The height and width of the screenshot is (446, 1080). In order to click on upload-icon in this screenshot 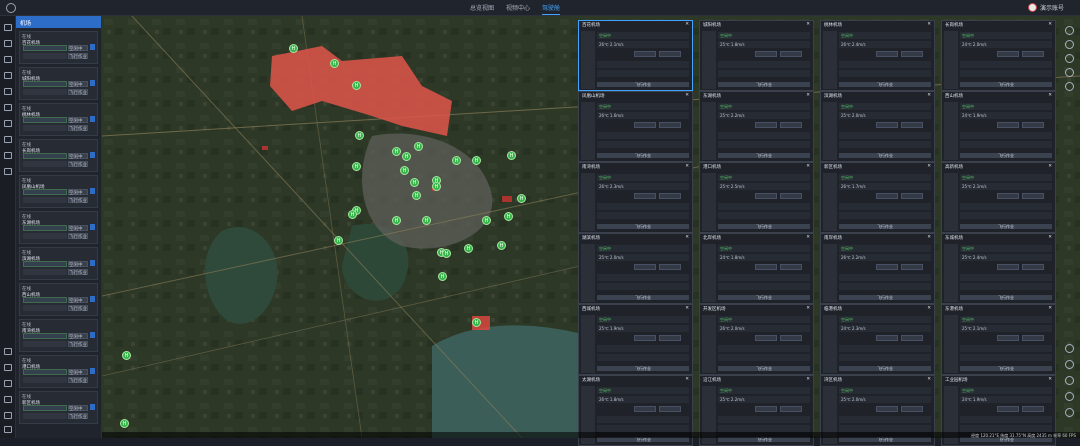, I will do `click(8, 43)`.